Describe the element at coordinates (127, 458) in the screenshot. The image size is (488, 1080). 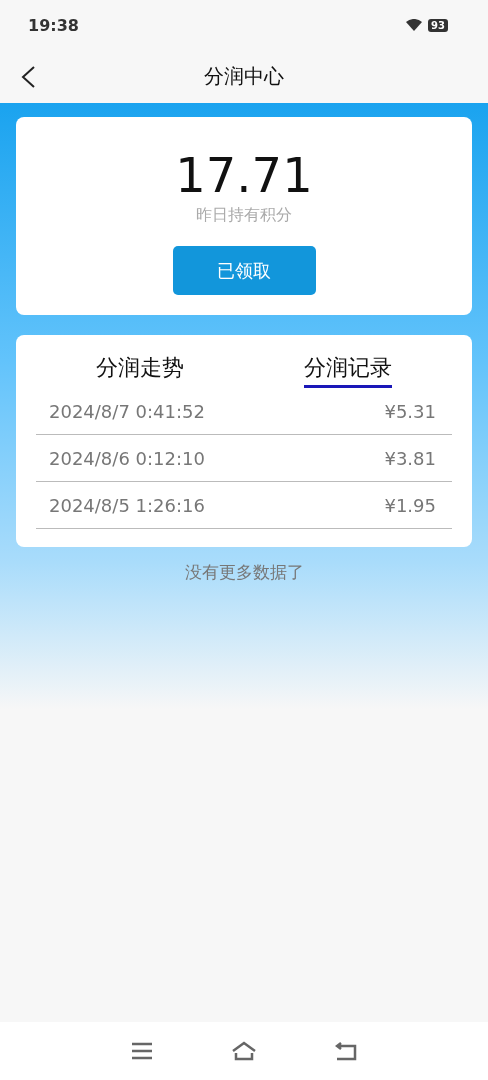
I see `record-time: 2024/8/6 0:12:10` at that location.